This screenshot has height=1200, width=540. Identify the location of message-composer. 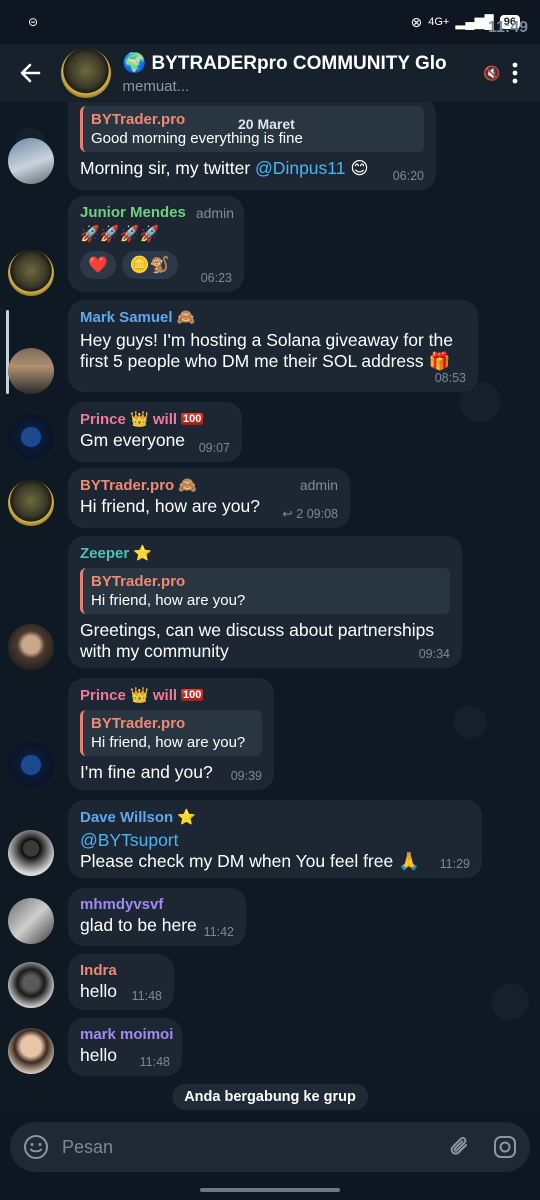
(270, 1147).